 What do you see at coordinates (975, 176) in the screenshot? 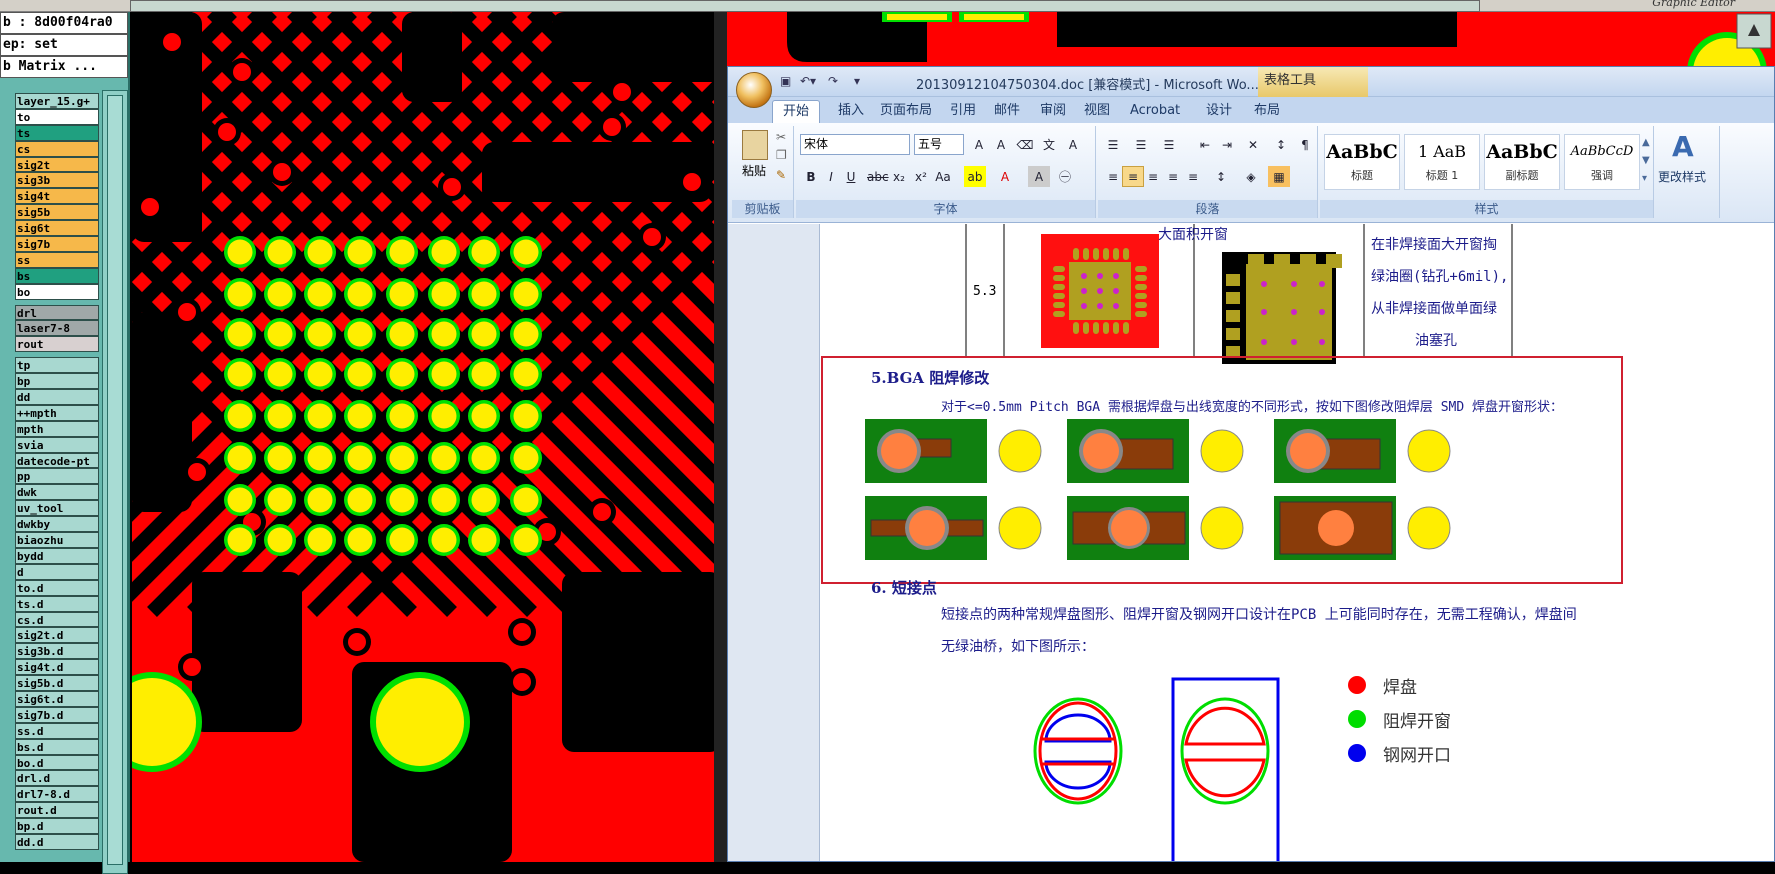
I see `highlight-icon: ab` at bounding box center [975, 176].